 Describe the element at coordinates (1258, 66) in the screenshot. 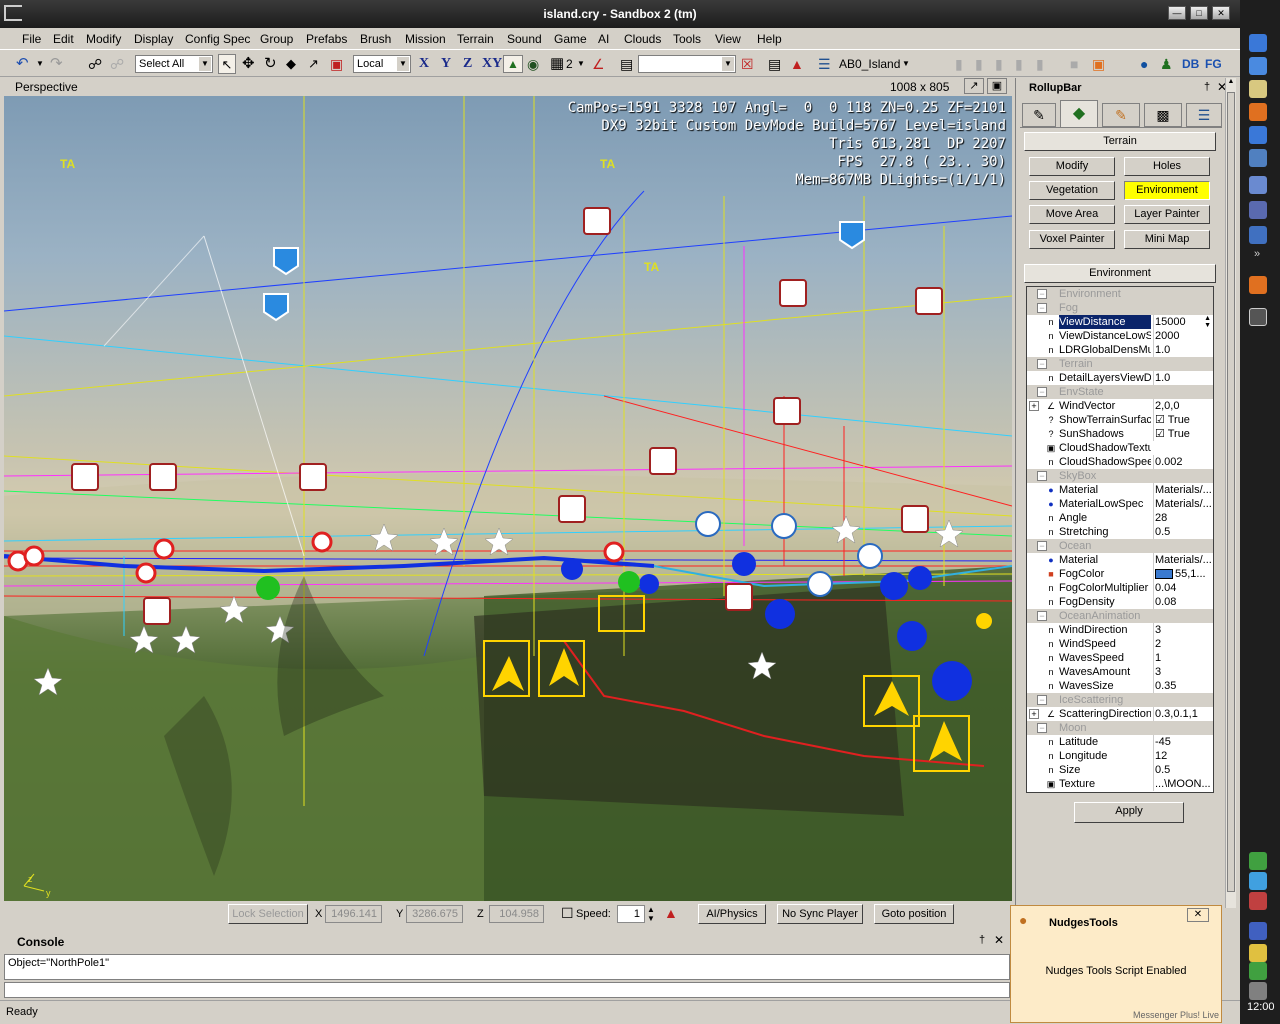

I see `explorer-icon` at that location.